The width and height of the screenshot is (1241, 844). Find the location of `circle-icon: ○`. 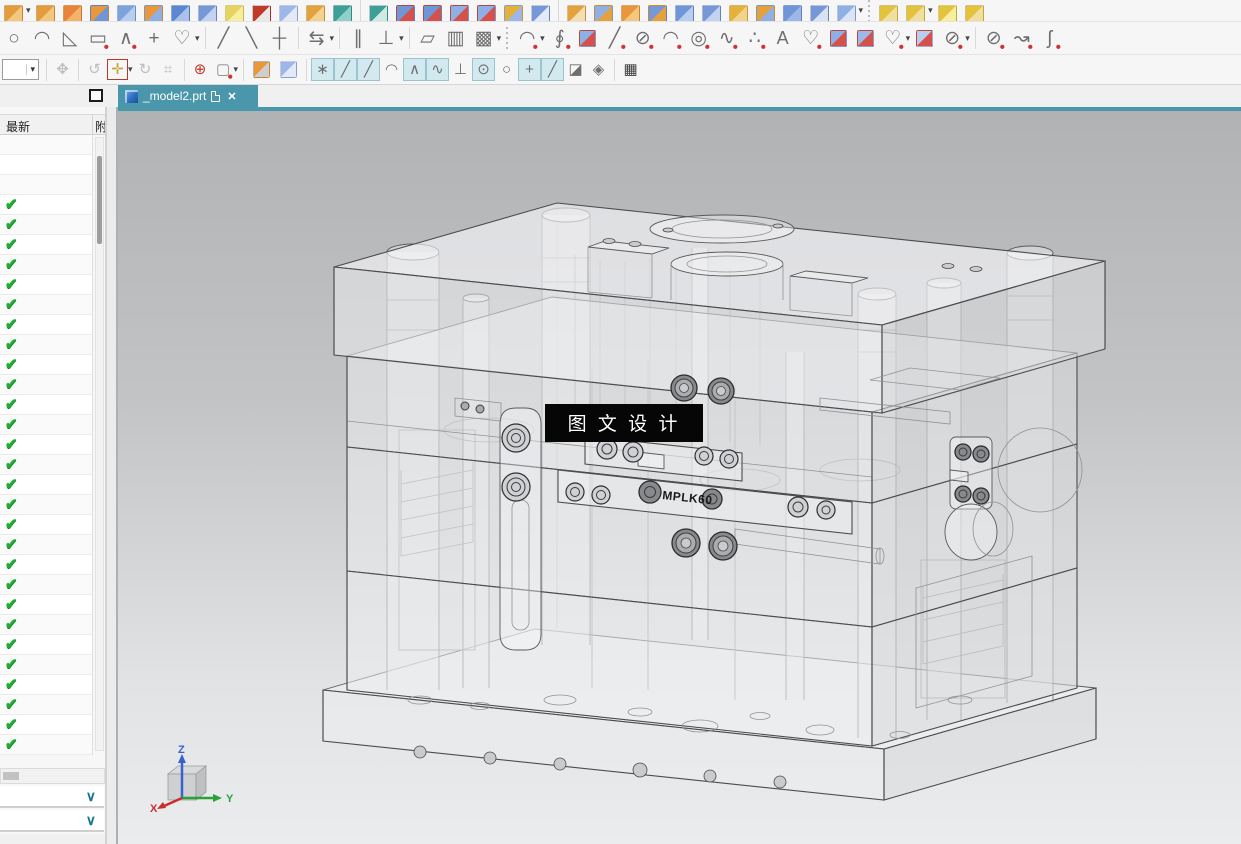

circle-icon: ○ is located at coordinates (14, 38).